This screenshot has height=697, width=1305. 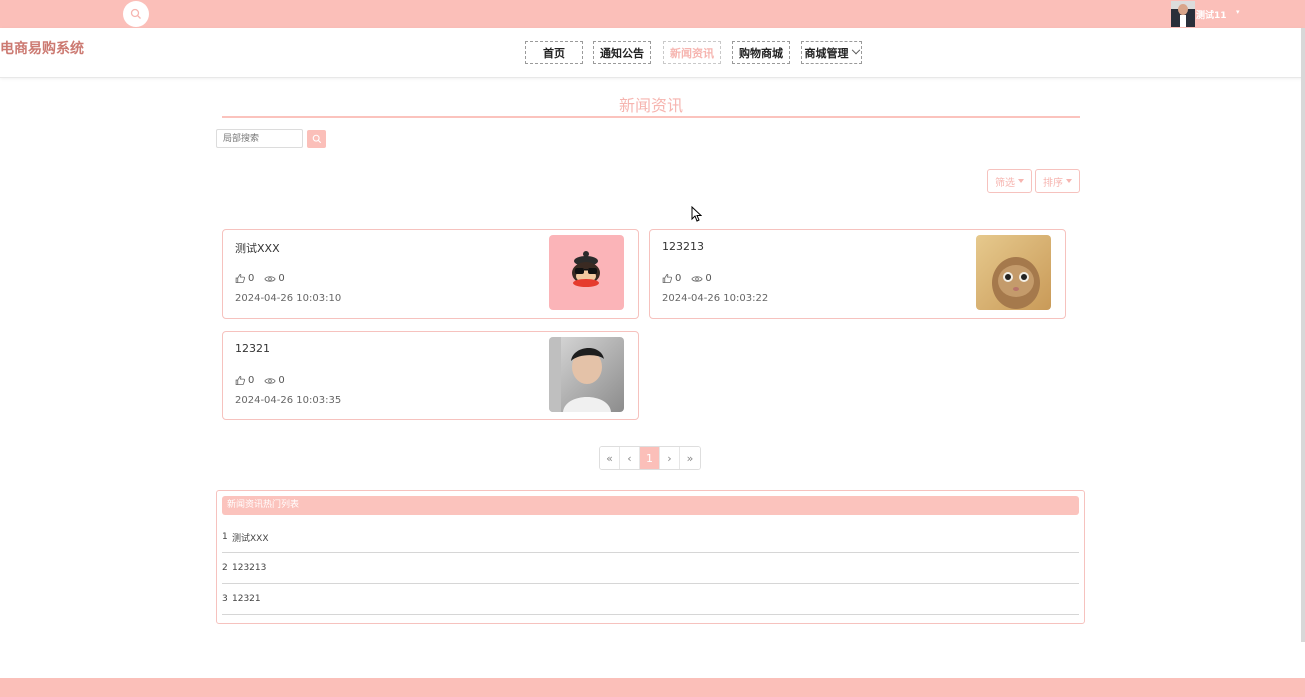 What do you see at coordinates (652, 14) in the screenshot?
I see `top-bar: 测试11 ▾` at bounding box center [652, 14].